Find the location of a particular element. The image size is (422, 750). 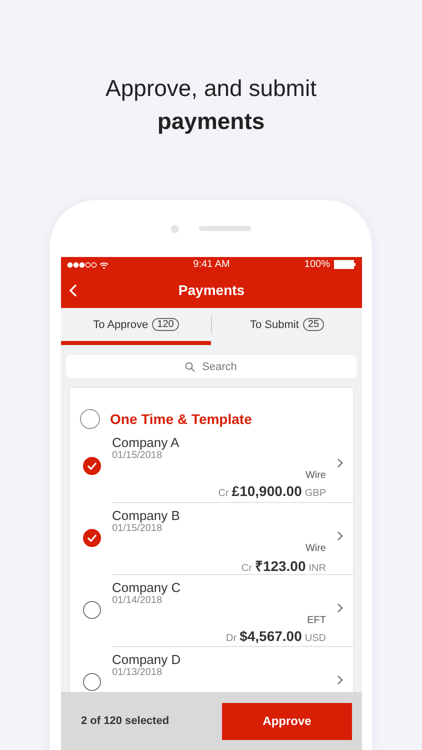

payment-date: 01/13/2018 is located at coordinates (138, 672).